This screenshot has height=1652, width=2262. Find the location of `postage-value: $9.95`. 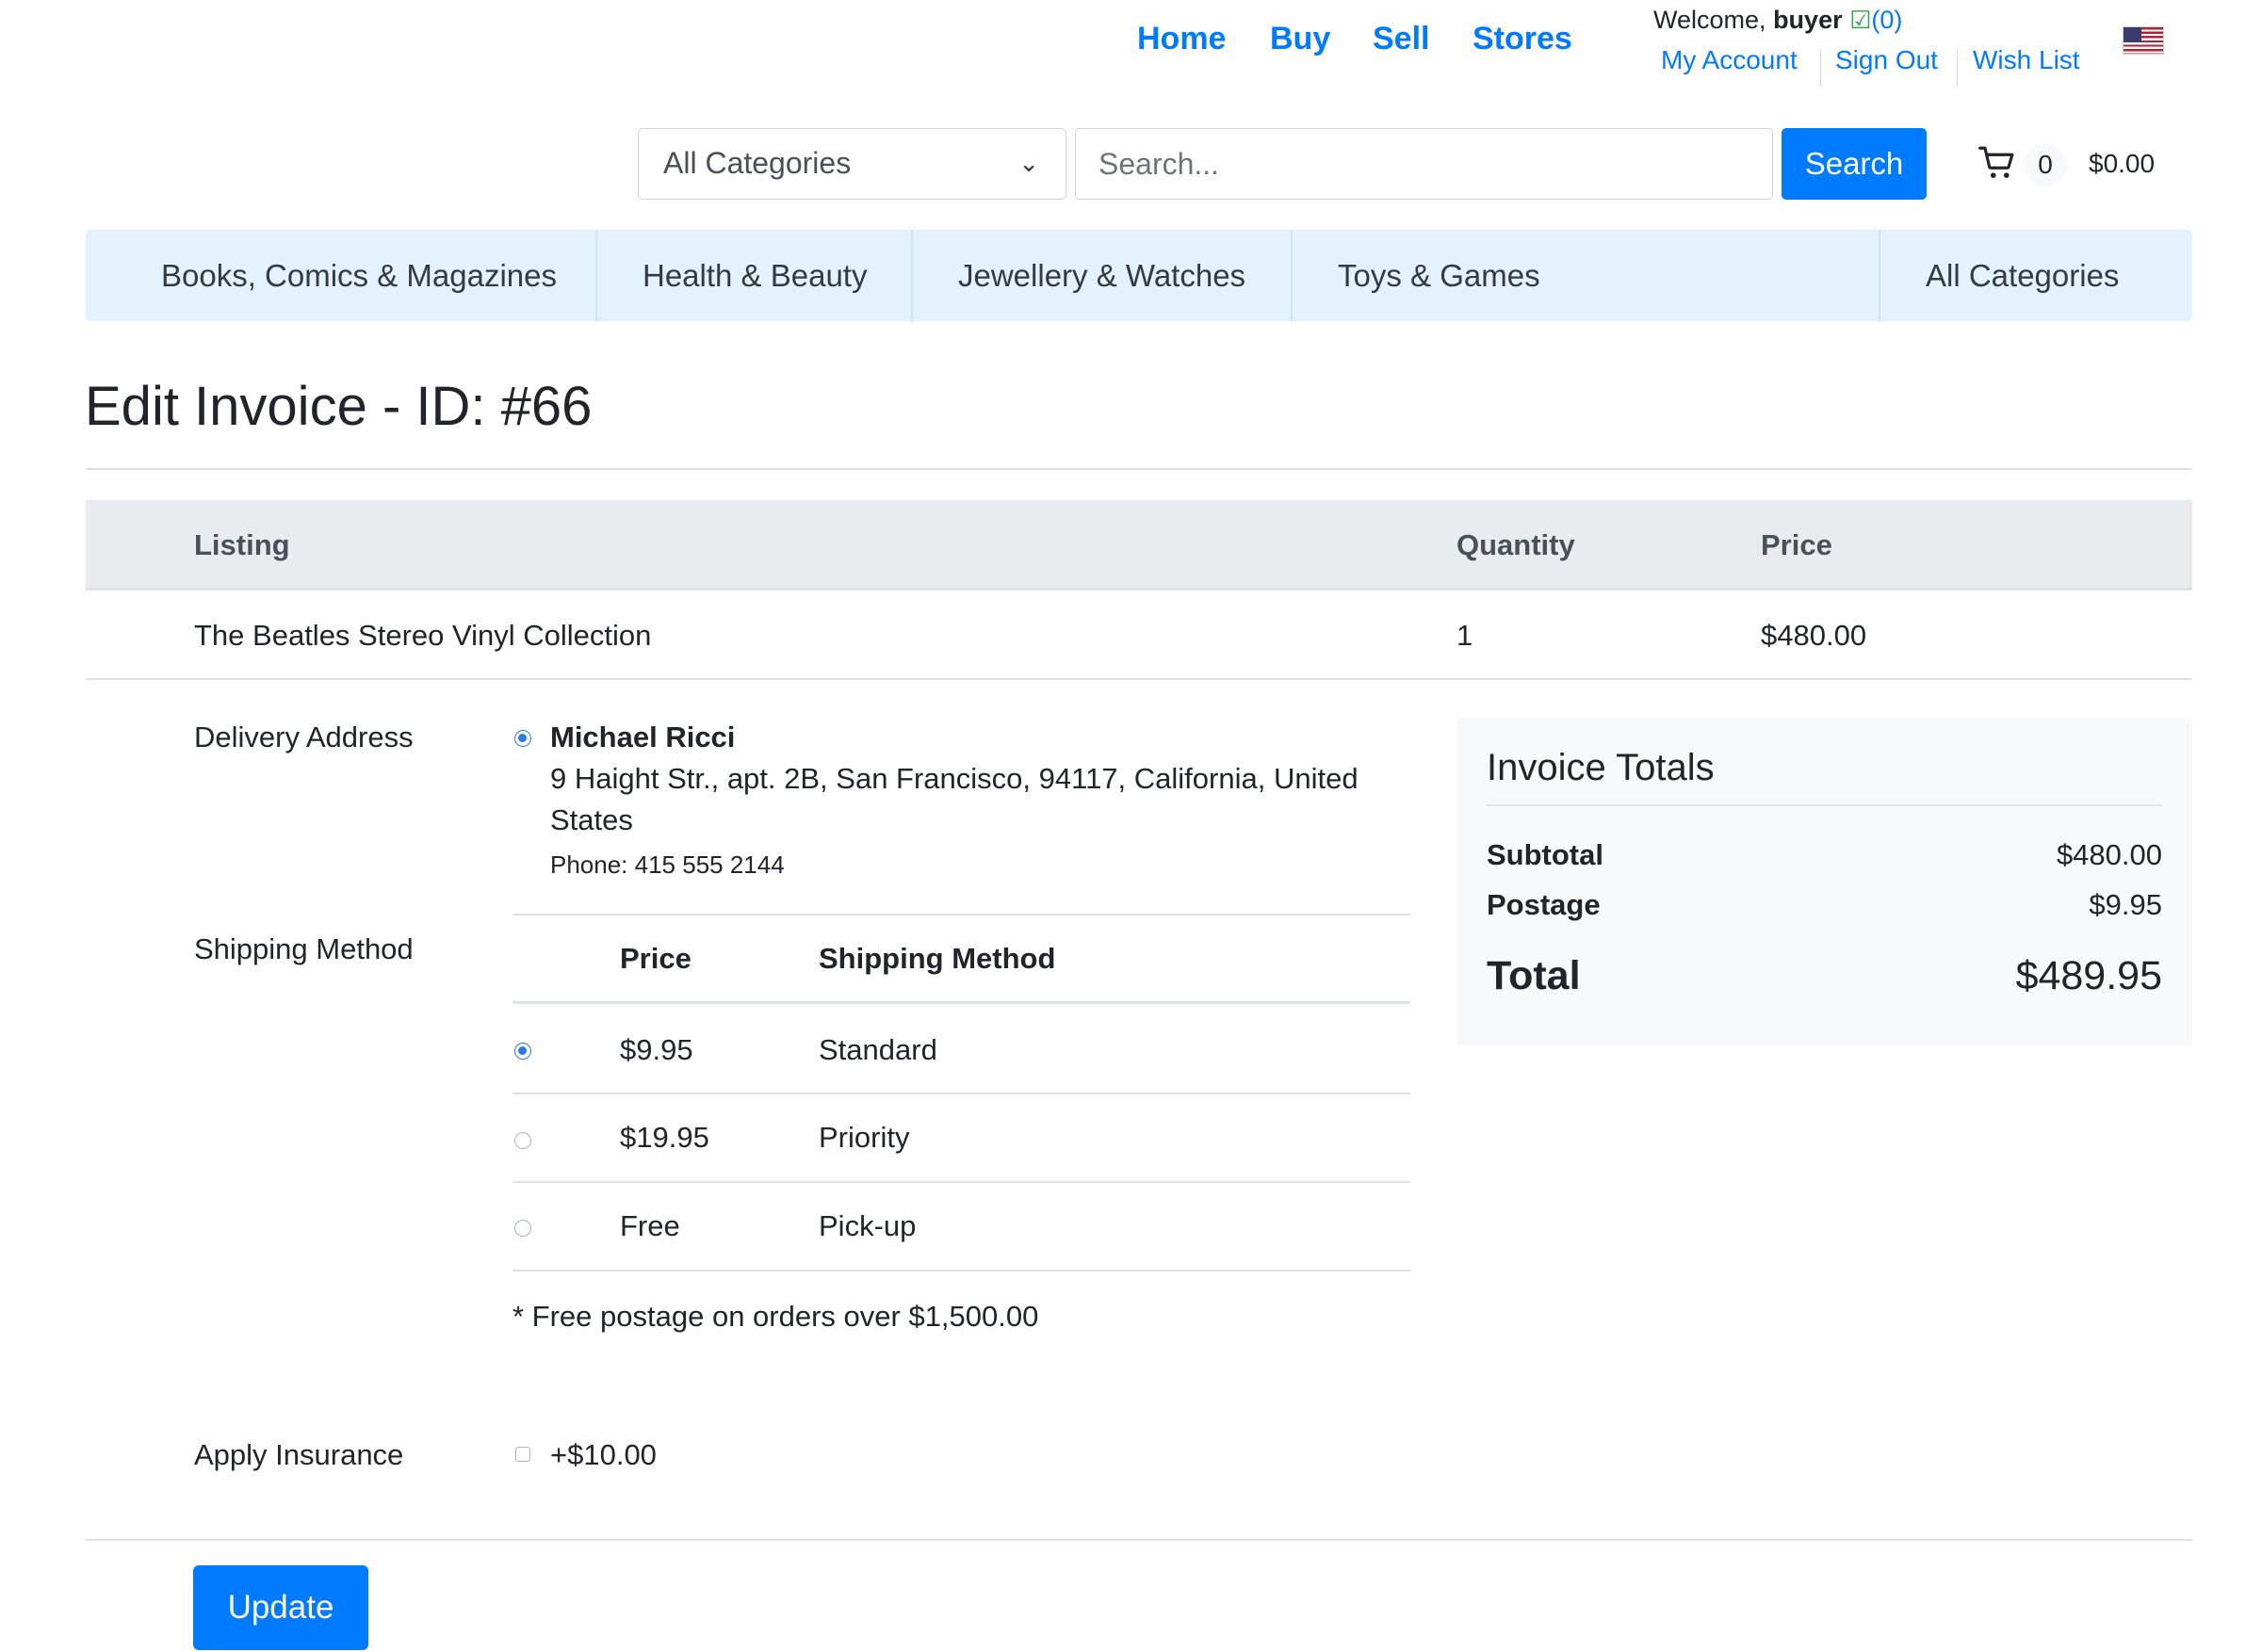

postage-value: $9.95 is located at coordinates (2125, 904).